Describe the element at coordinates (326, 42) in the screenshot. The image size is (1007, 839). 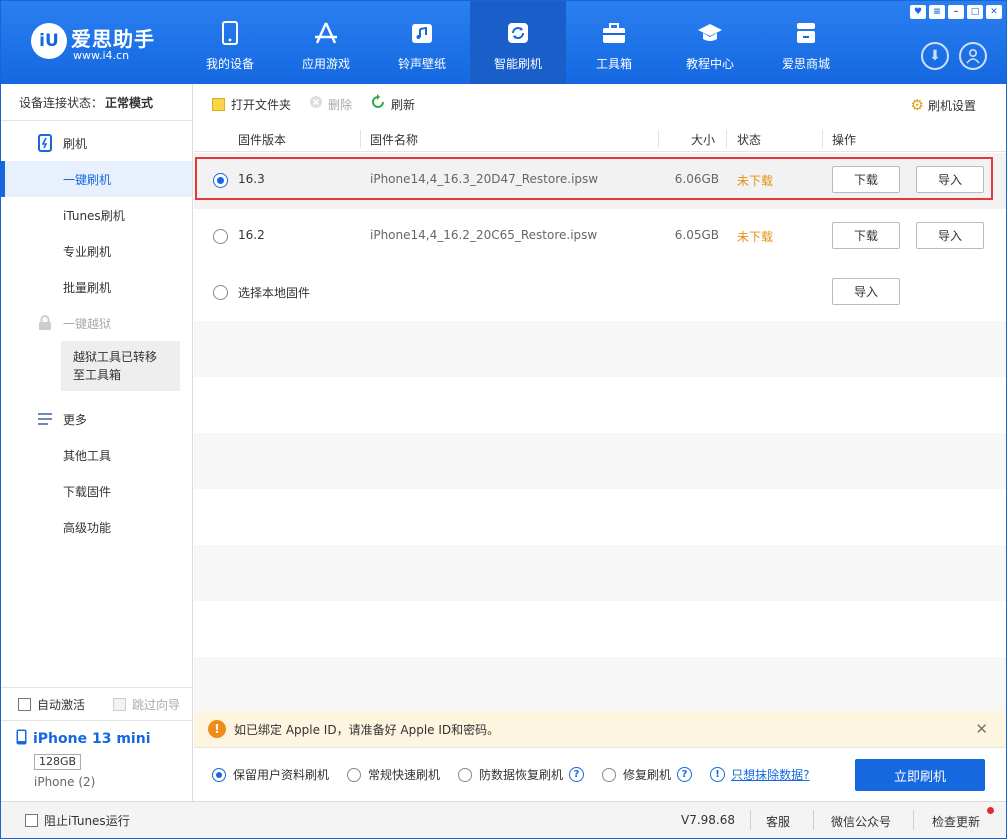
I see `nav-apps: 应用游戏` at that location.